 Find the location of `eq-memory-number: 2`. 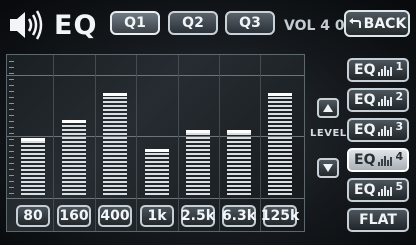

eq-memory-number: 2 is located at coordinates (399, 96).